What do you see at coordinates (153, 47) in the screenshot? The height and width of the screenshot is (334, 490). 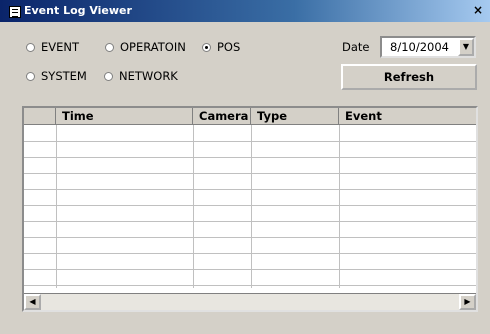 I see `radio-label: OPERATOIN` at bounding box center [153, 47].